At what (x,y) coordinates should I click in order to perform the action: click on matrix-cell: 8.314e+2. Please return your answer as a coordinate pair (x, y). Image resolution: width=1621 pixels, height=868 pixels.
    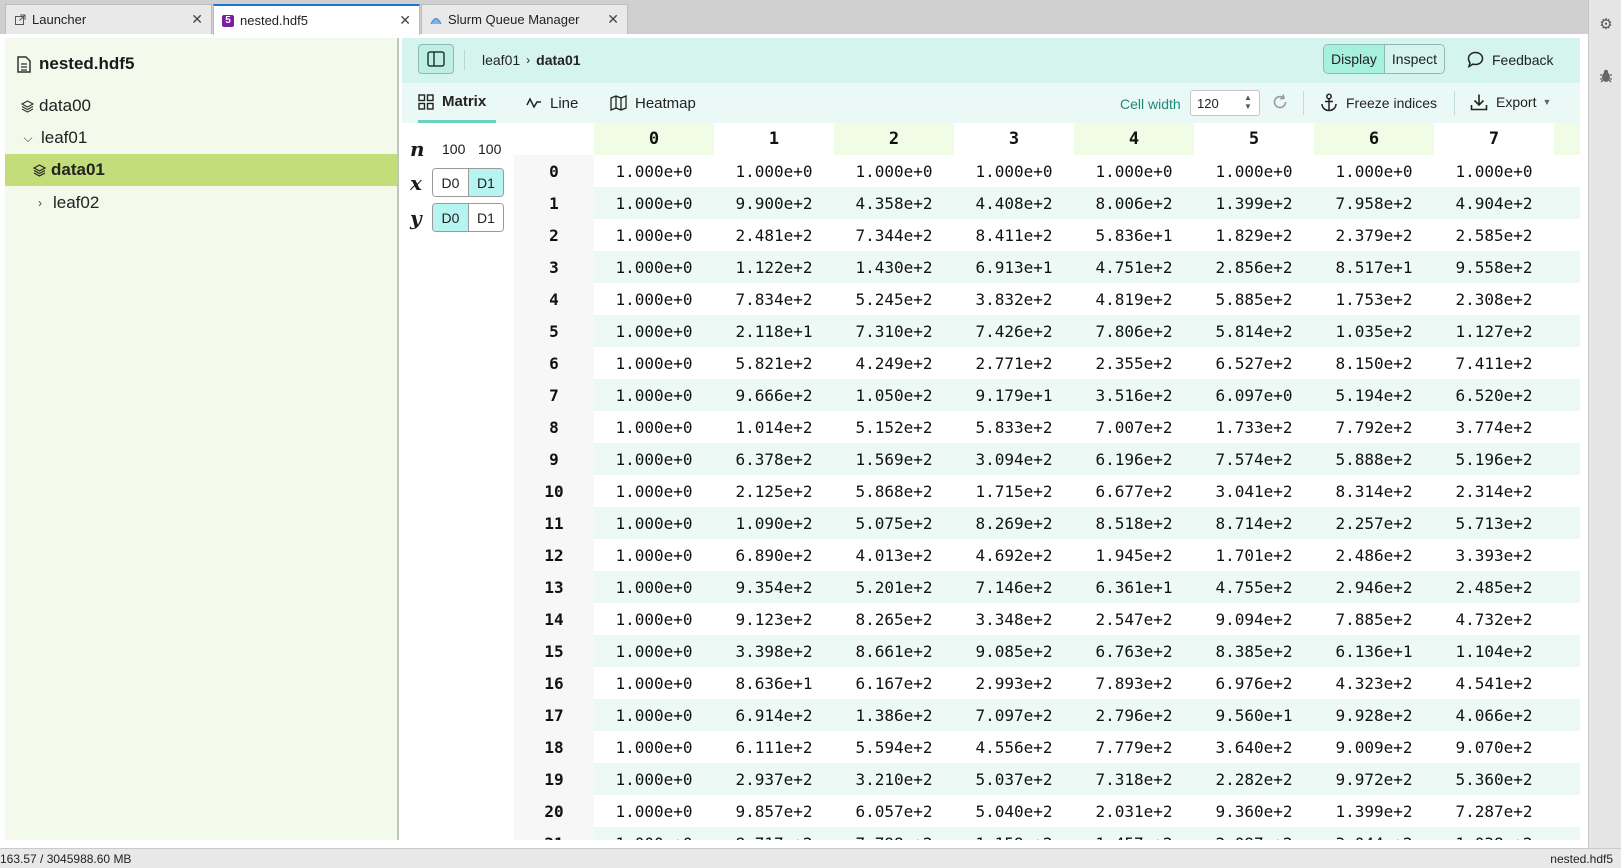
    Looking at the image, I should click on (1374, 491).